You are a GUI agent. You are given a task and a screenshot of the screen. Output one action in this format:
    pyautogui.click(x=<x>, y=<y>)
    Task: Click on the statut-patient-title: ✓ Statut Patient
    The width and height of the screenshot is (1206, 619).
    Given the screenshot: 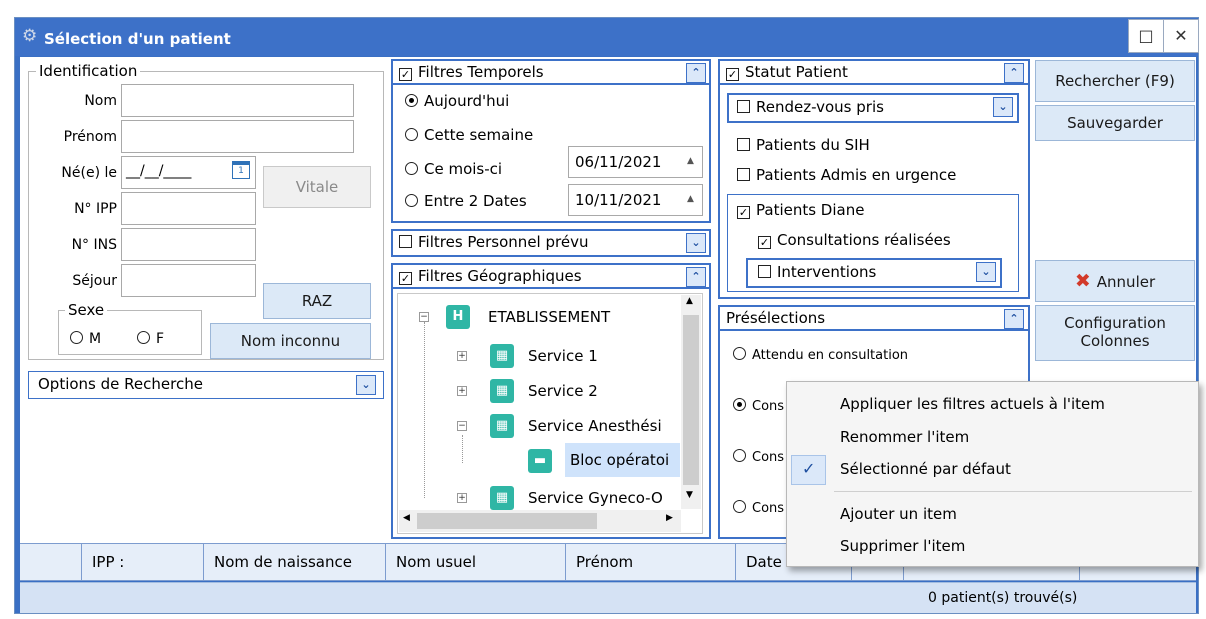 What is the action you would take?
    pyautogui.click(x=787, y=72)
    